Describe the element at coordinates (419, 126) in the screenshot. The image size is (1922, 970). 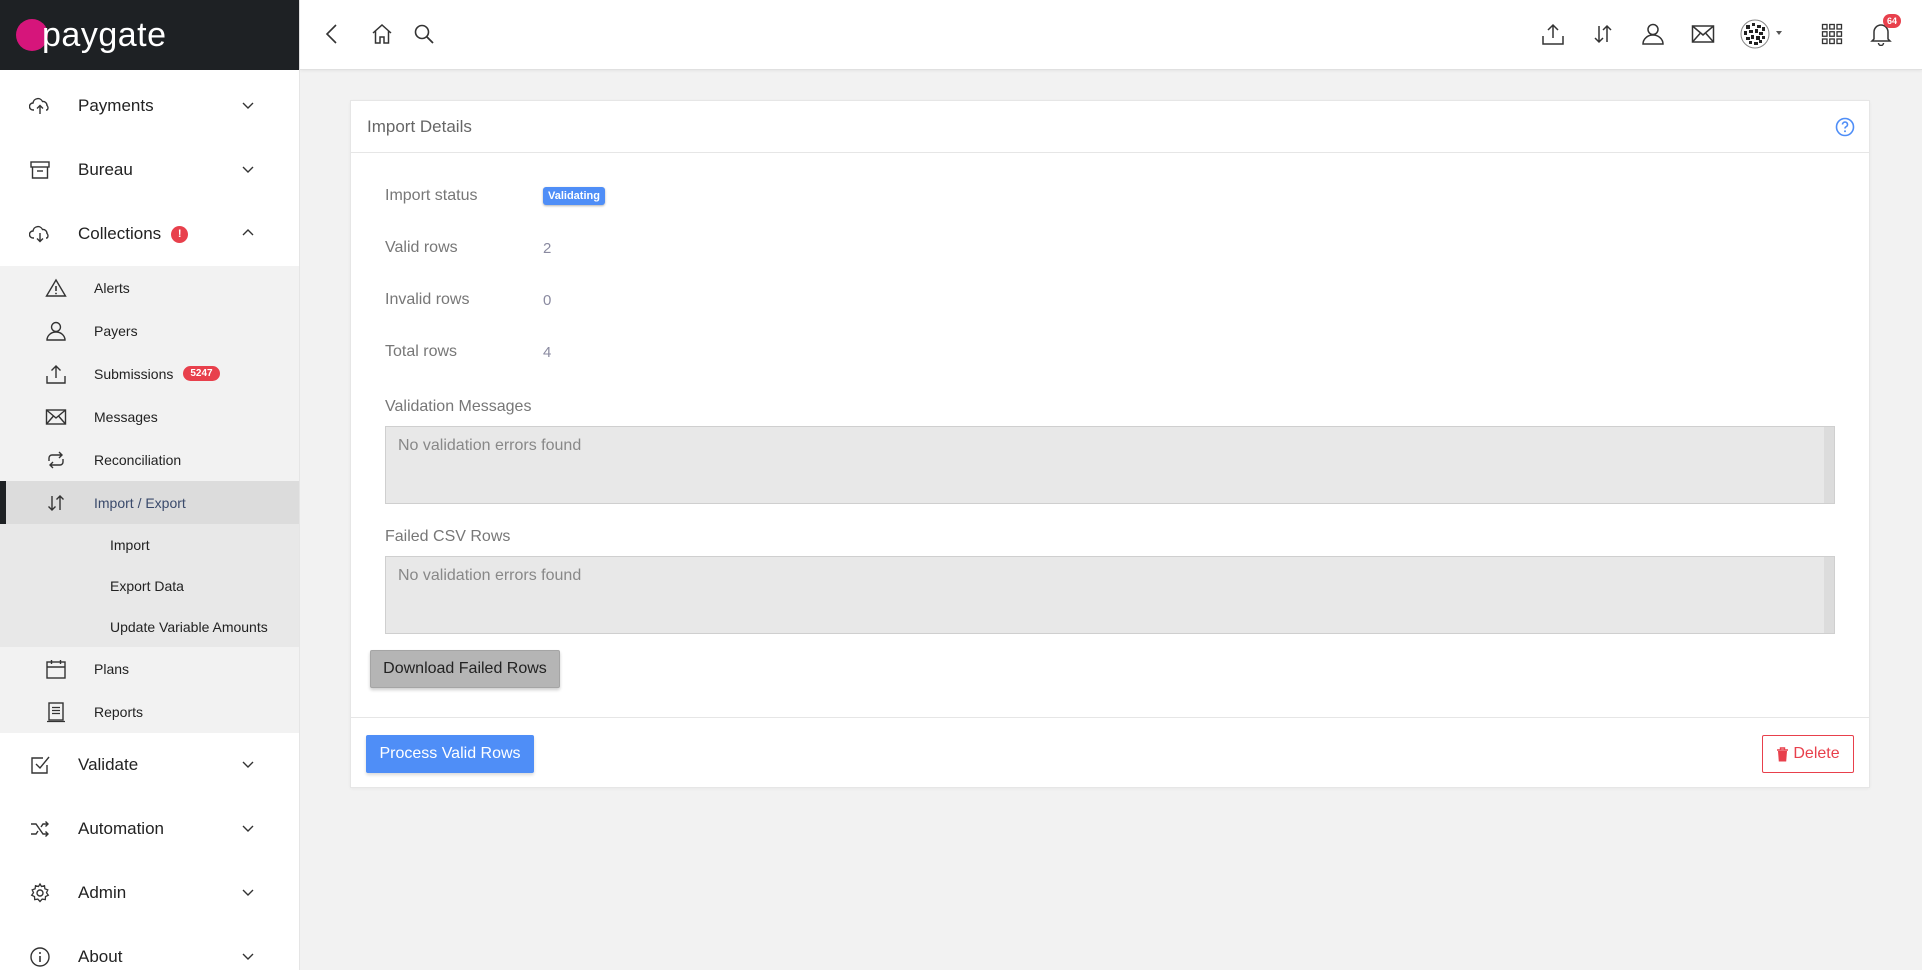
I see `page-title: Import Details` at that location.